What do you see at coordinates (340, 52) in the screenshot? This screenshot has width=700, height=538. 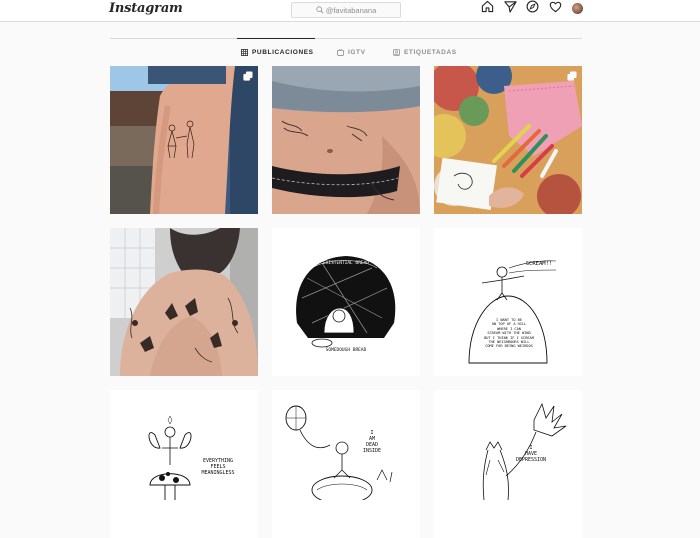 I see `igtv-icon` at bounding box center [340, 52].